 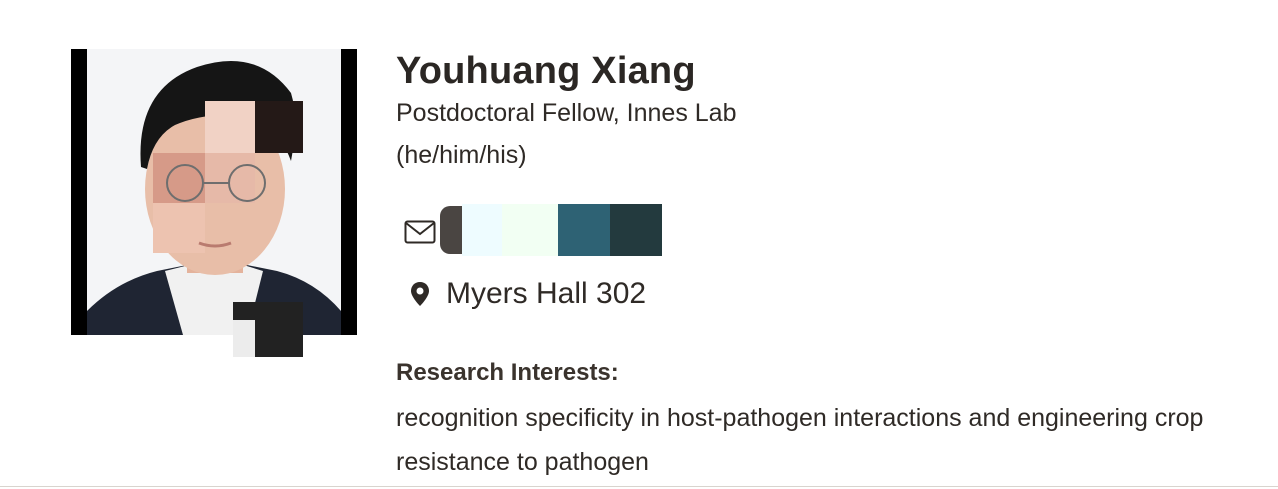 I want to click on office-location: Myers Hall 302, so click(x=546, y=293).